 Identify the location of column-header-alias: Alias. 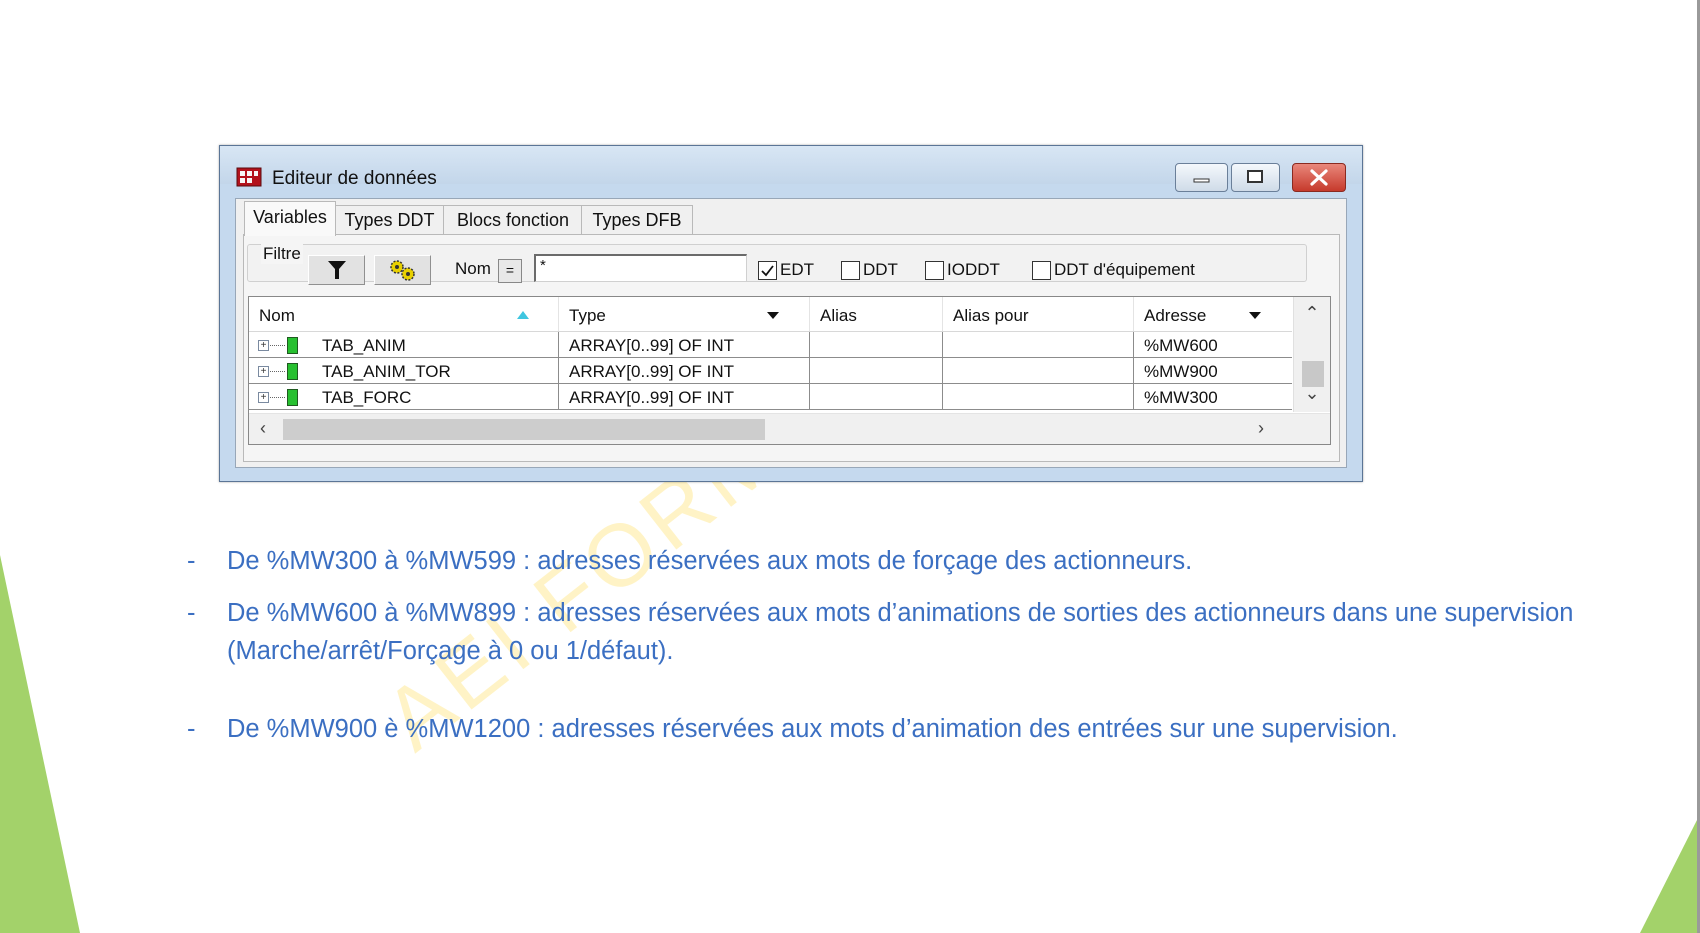
(876, 314).